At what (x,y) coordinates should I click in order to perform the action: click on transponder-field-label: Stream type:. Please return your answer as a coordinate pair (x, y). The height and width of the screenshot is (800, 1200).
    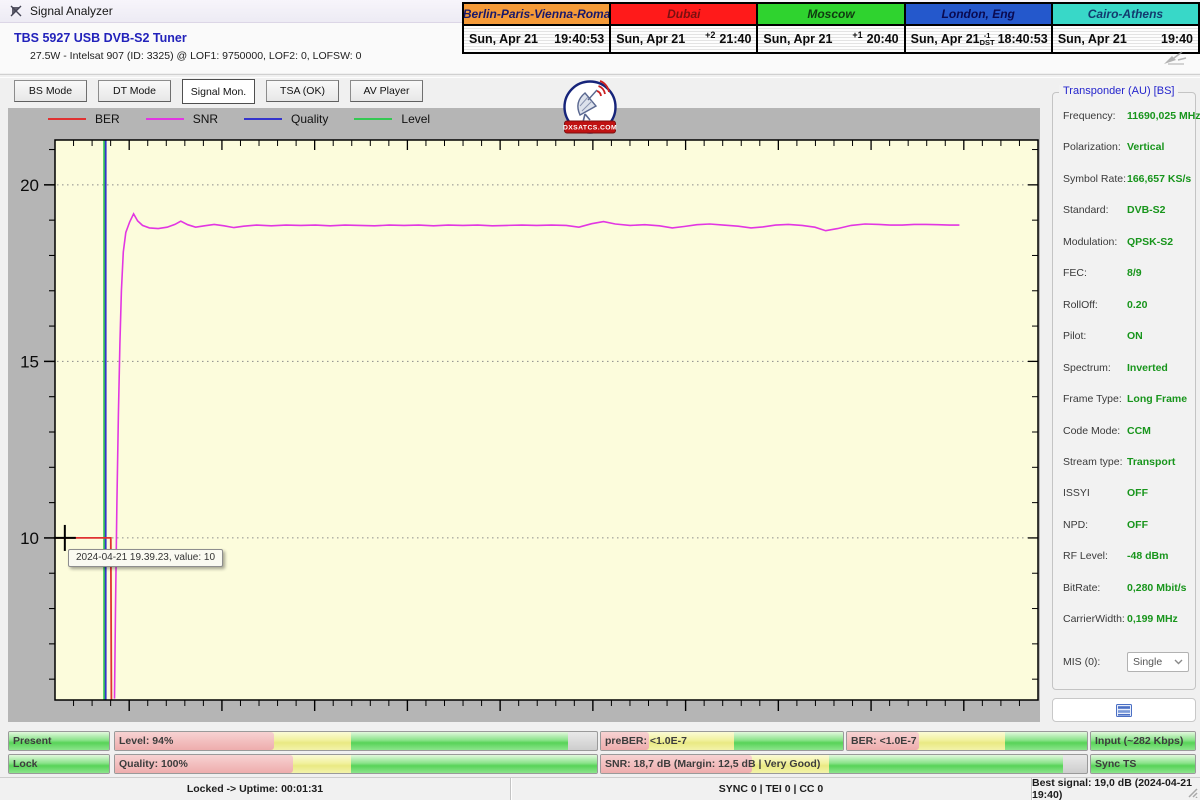
    Looking at the image, I should click on (1093, 461).